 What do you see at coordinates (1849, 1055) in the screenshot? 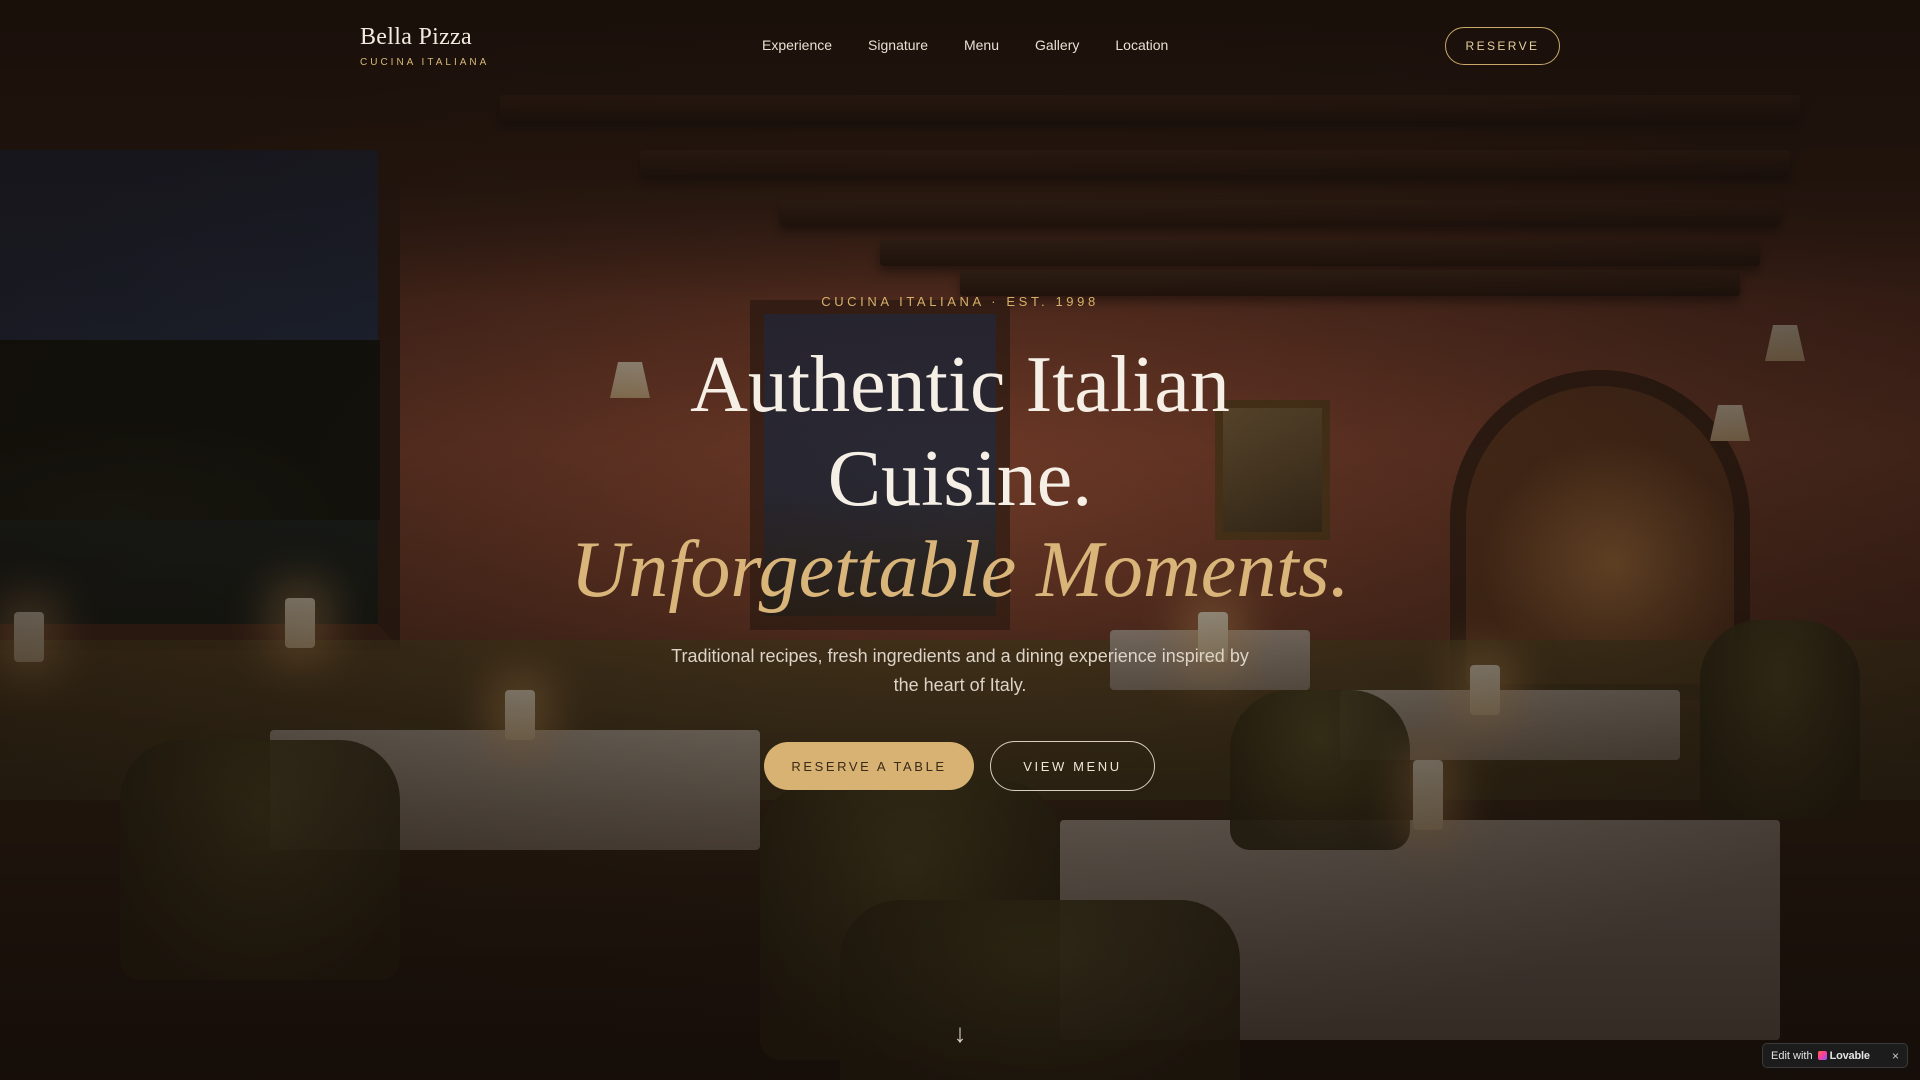
I see `lovable-brand-label: Lovable` at bounding box center [1849, 1055].